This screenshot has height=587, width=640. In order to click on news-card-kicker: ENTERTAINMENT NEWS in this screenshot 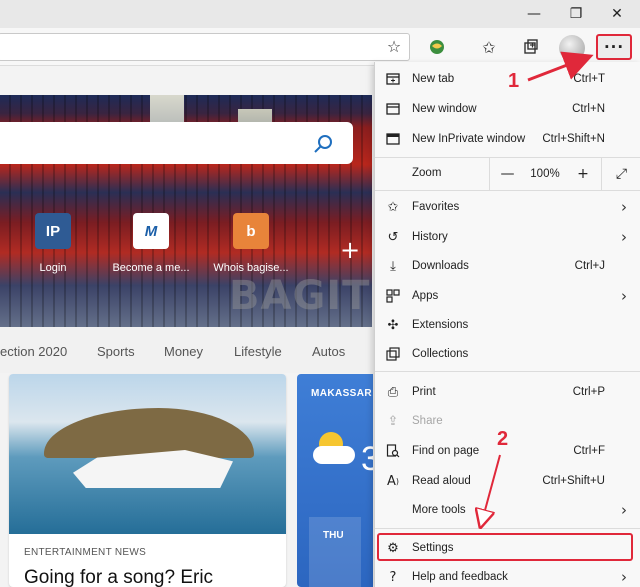, I will do `click(85, 552)`.